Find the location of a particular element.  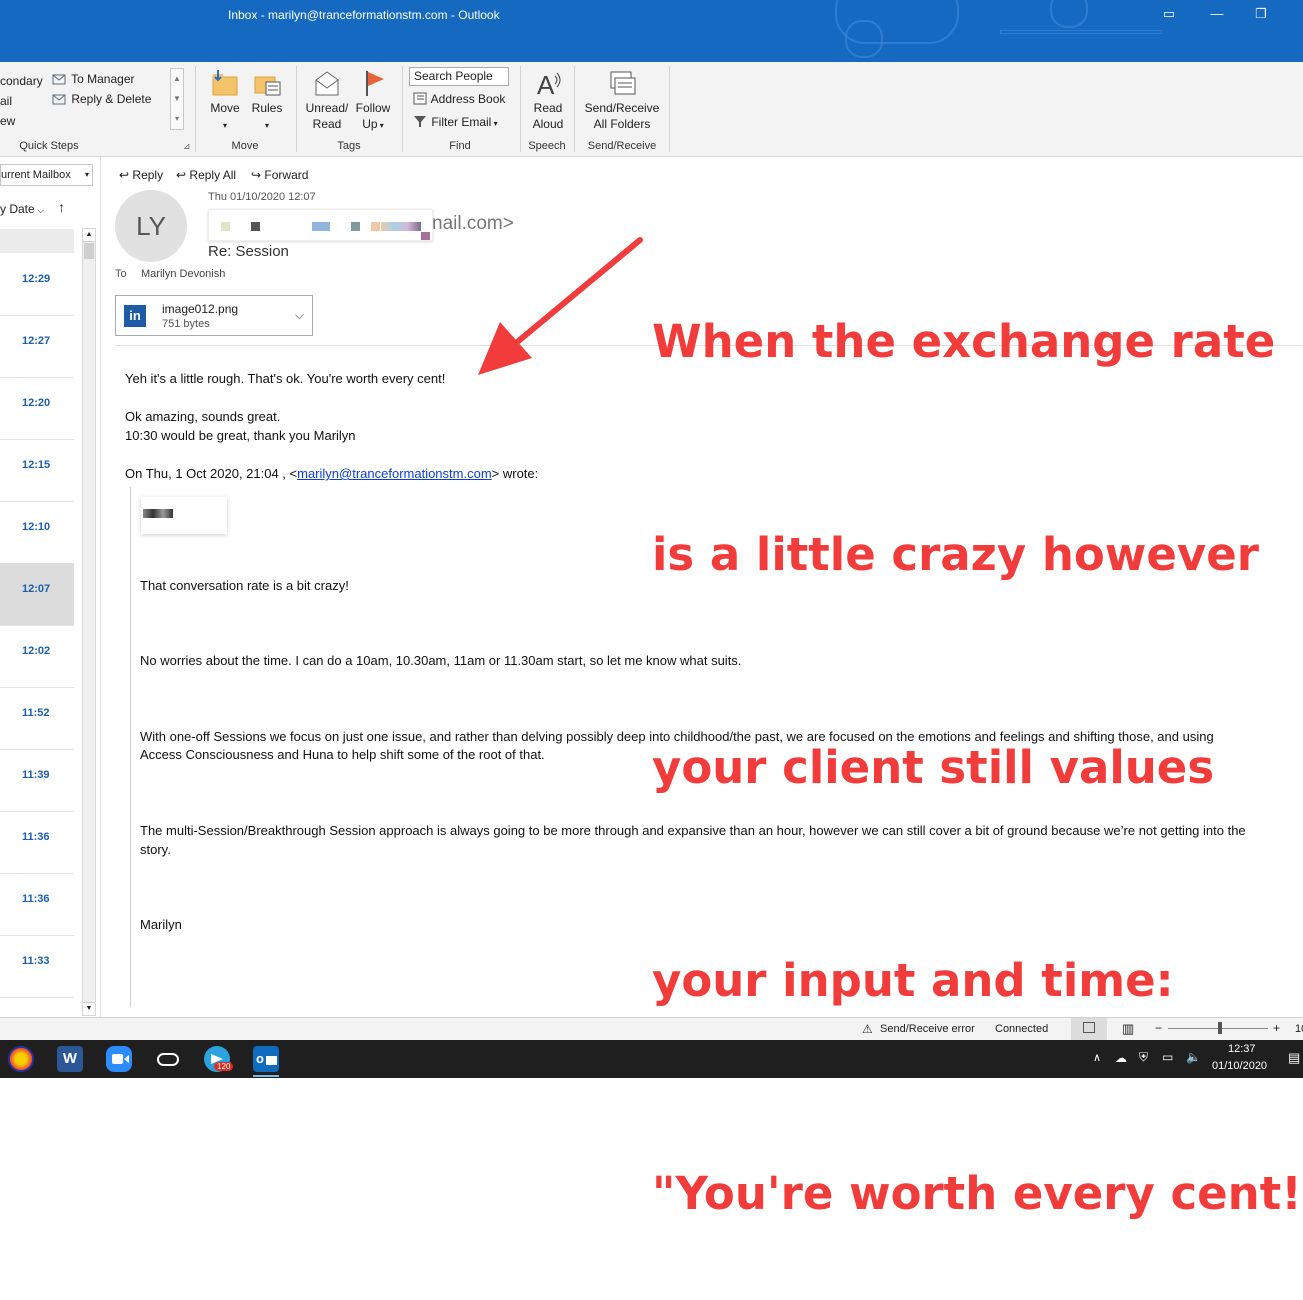

follow-up-button: Follow Up ▾ is located at coordinates (373, 101).